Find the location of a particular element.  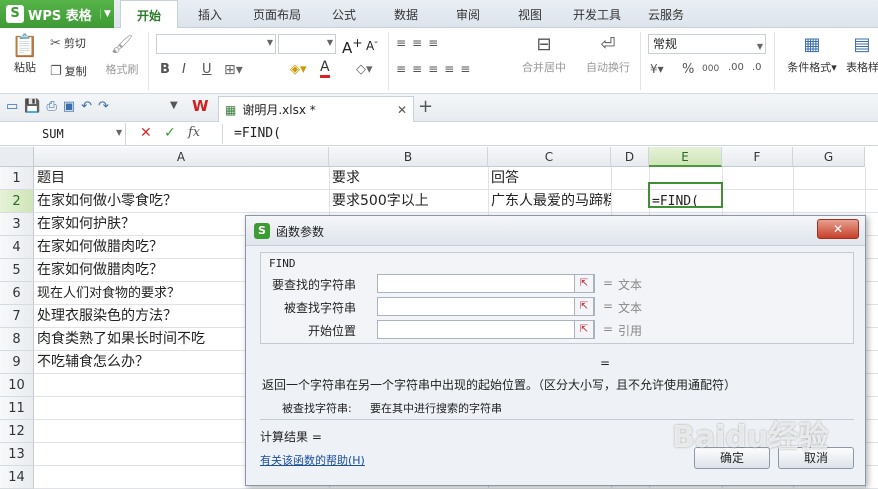

copy-button: ❐ 复制 is located at coordinates (68, 71).